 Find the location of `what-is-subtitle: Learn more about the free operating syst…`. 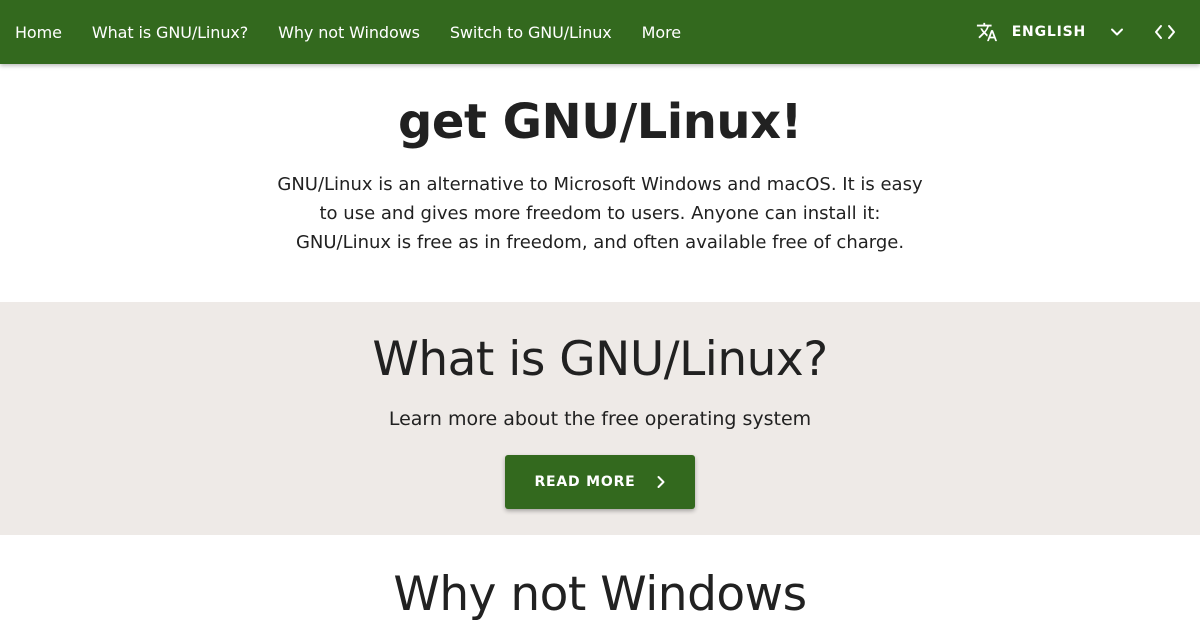

what-is-subtitle: Learn more about the free operating syst… is located at coordinates (600, 419).